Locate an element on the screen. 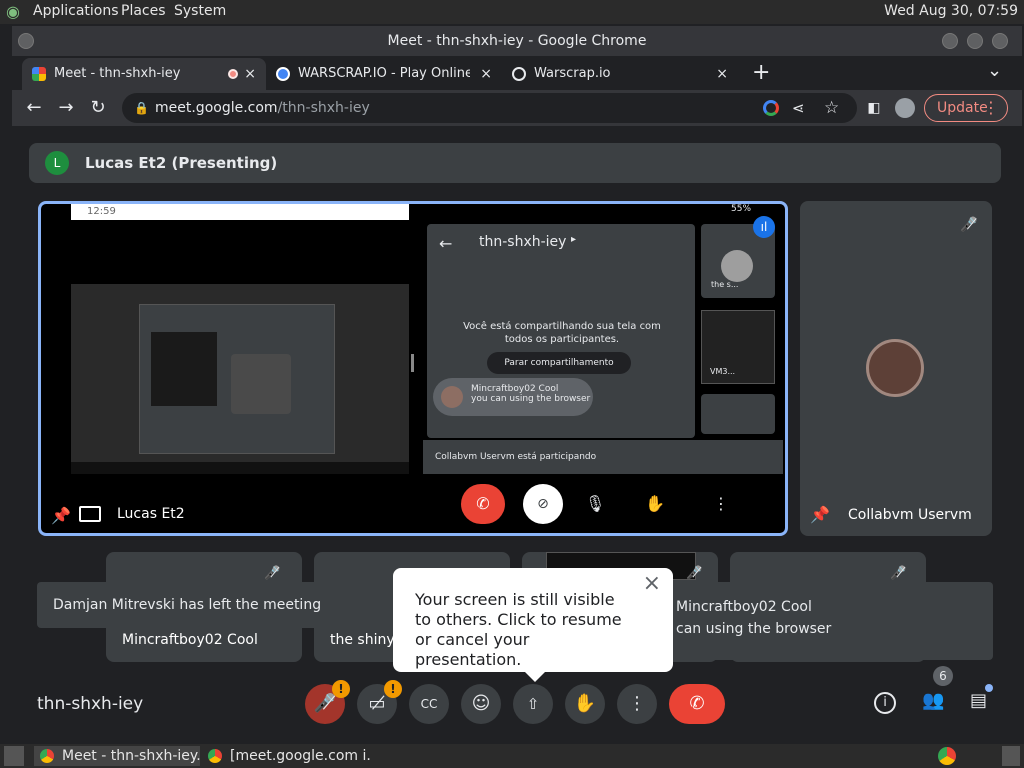 This screenshot has height=768, width=1024. present-now-button: ⇧ is located at coordinates (533, 704).